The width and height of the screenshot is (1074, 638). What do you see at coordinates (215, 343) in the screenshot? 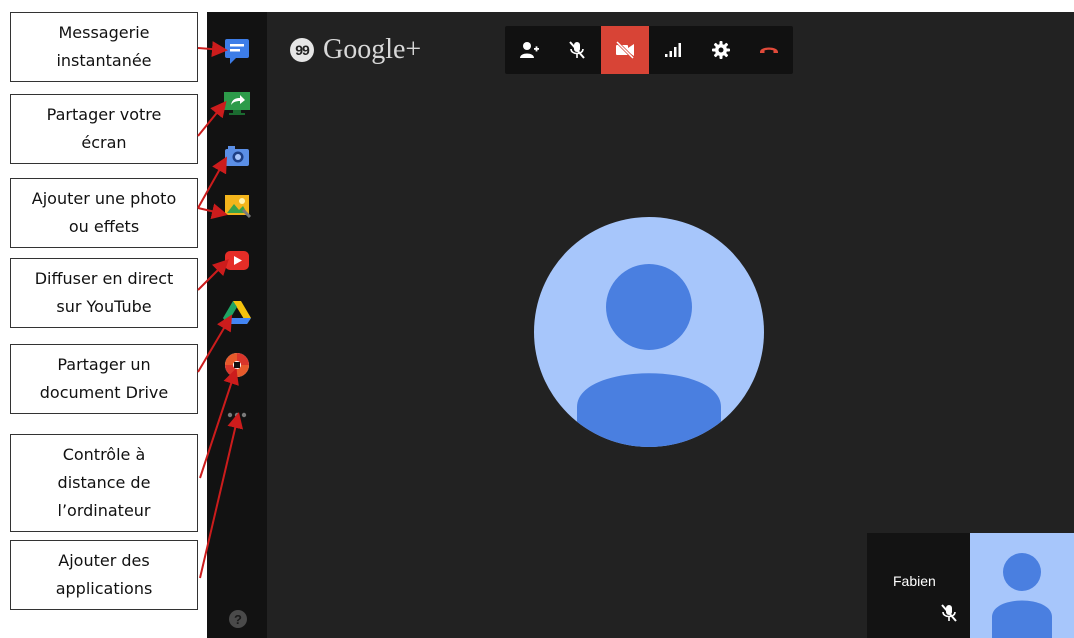
I see `arrow-share-drive` at bounding box center [215, 343].